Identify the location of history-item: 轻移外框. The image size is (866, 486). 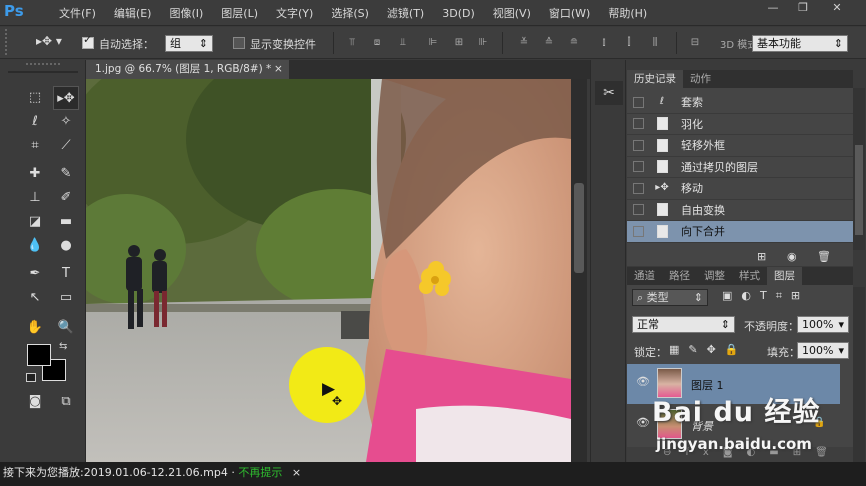
(740, 146).